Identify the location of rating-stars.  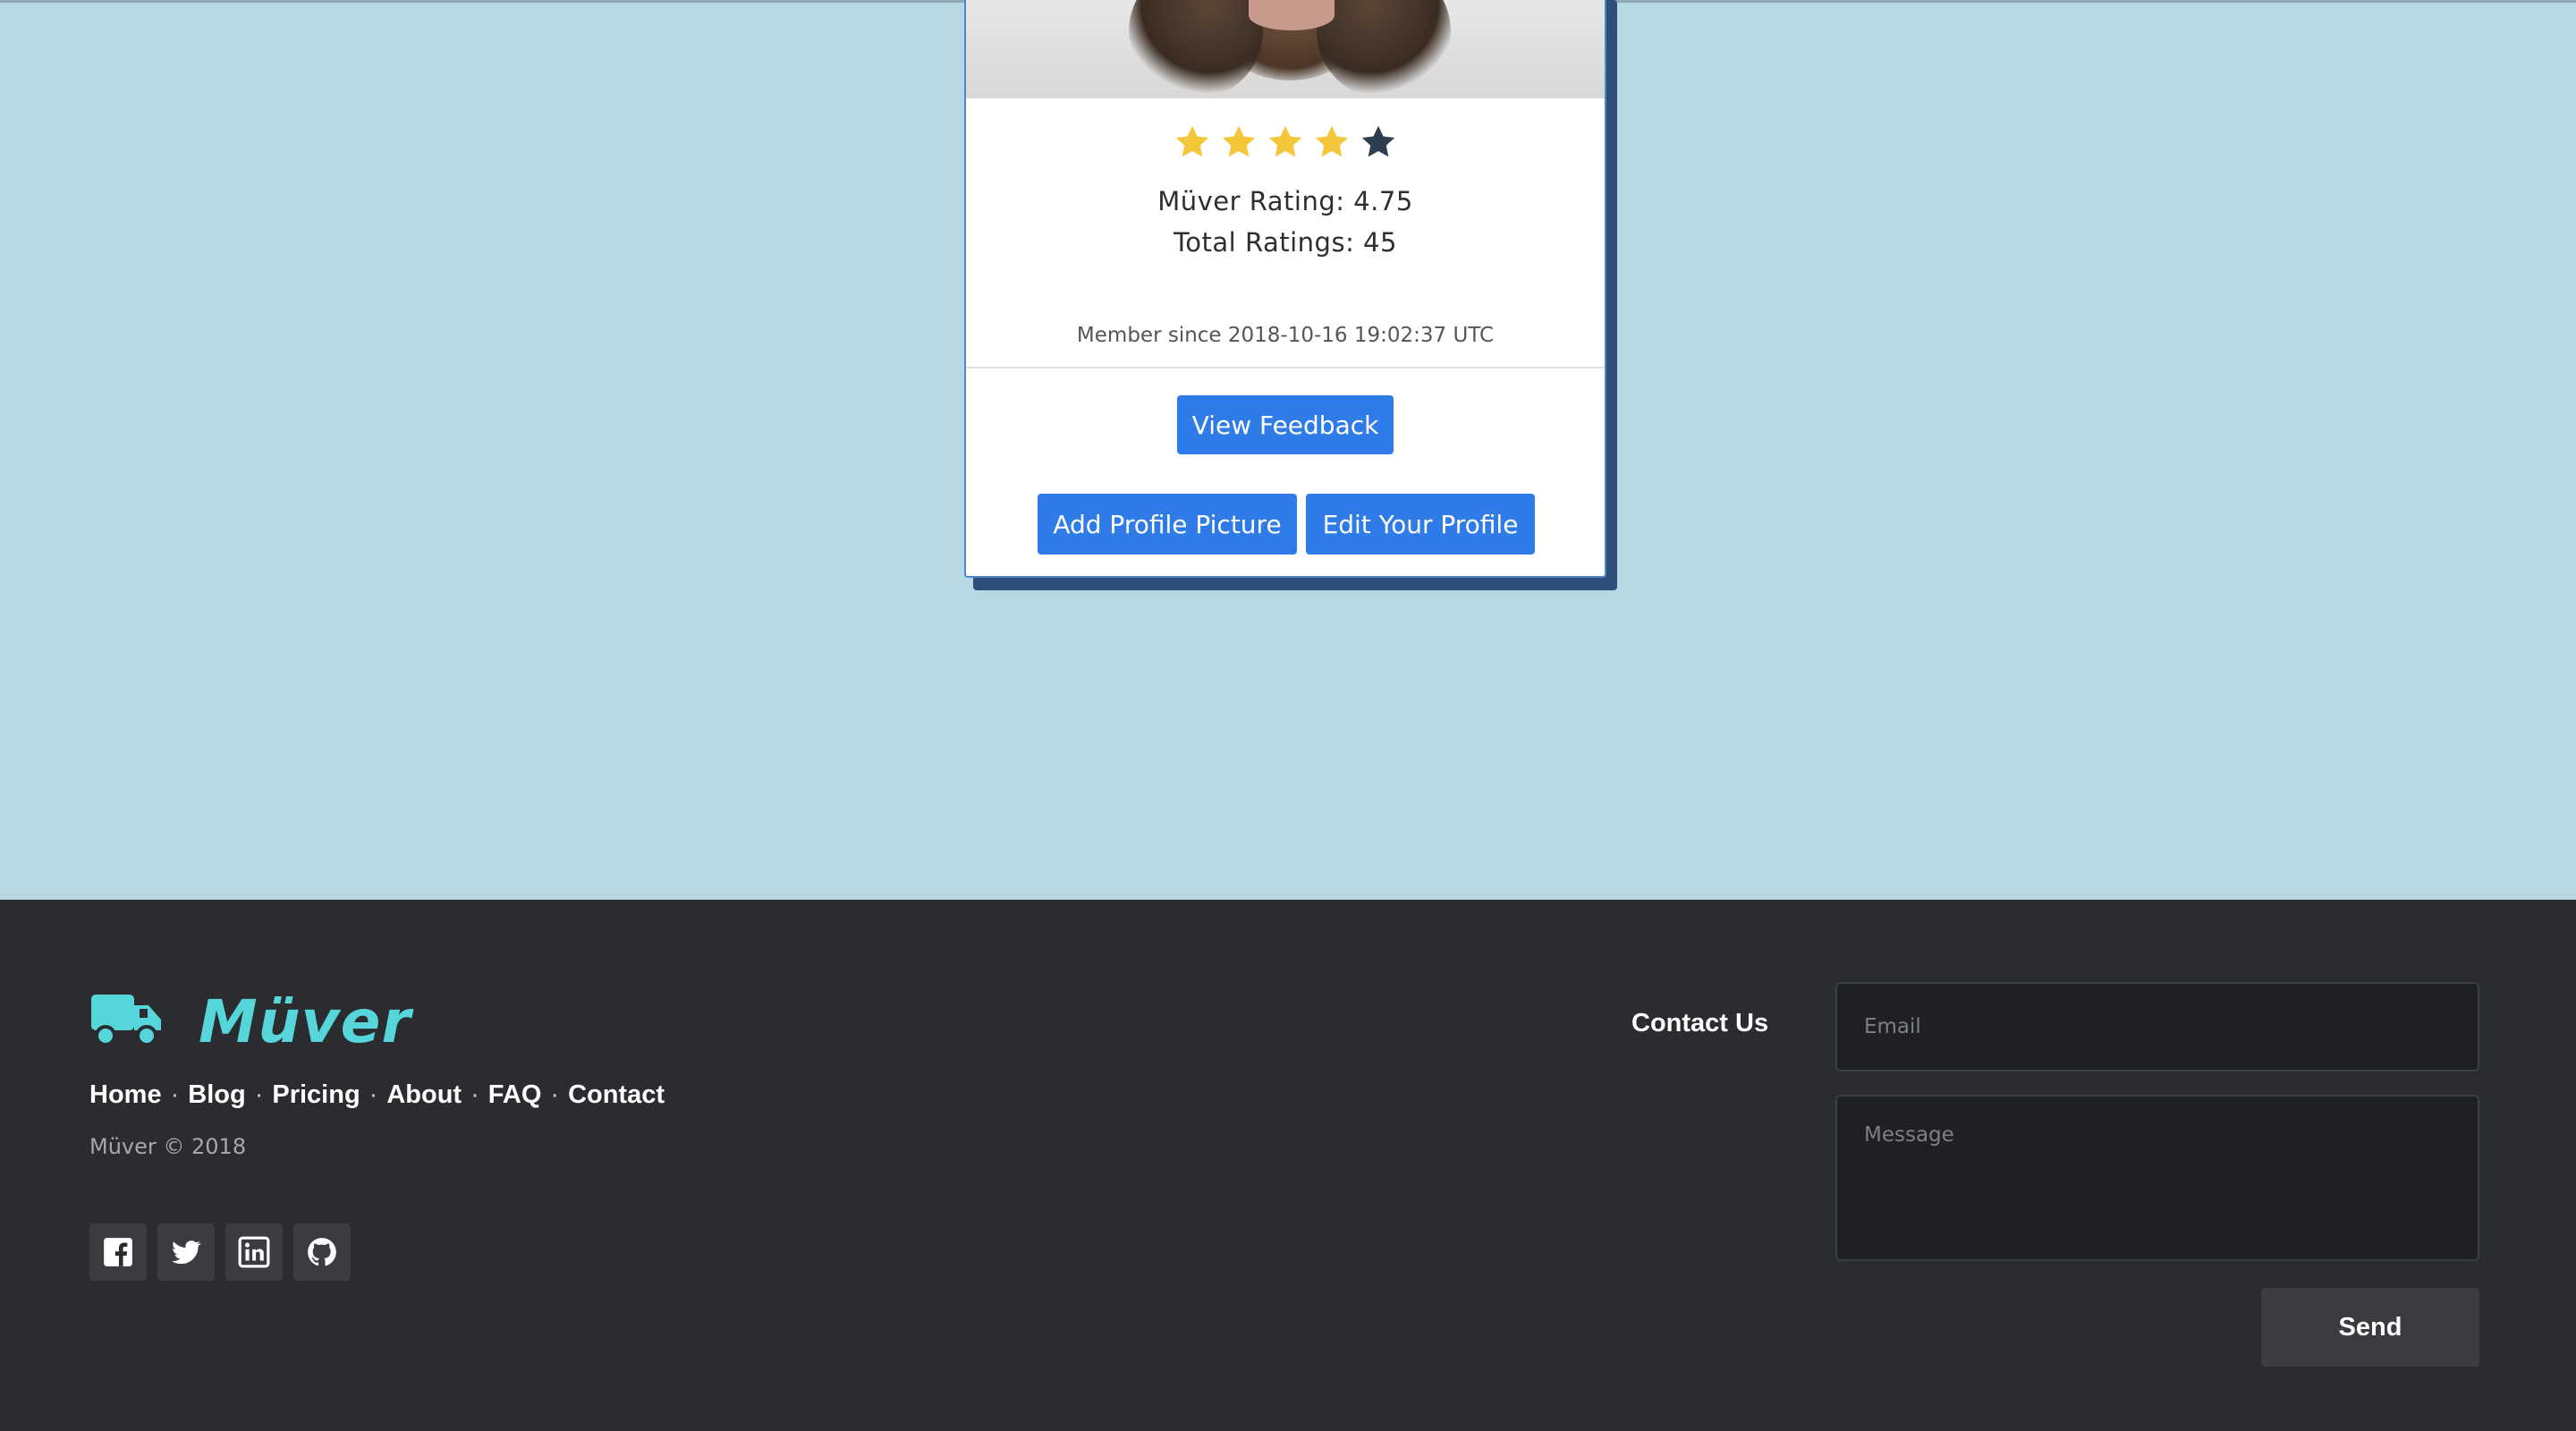
(1285, 143).